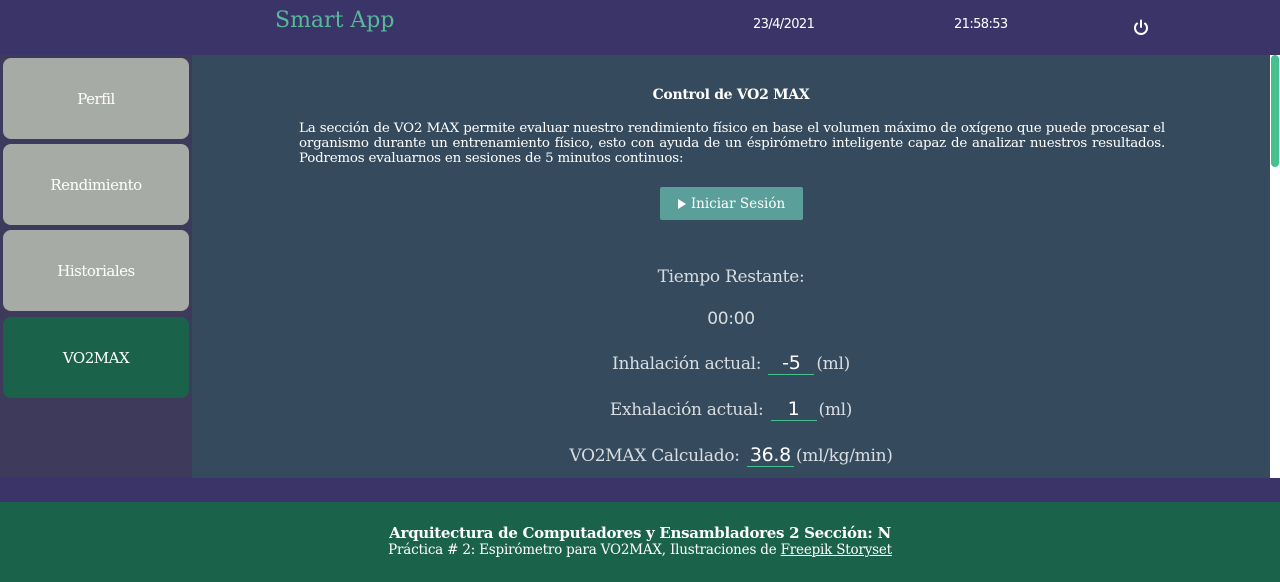  Describe the element at coordinates (844, 456) in the screenshot. I see `vo2max-unit: (ml/kg/min)` at that location.